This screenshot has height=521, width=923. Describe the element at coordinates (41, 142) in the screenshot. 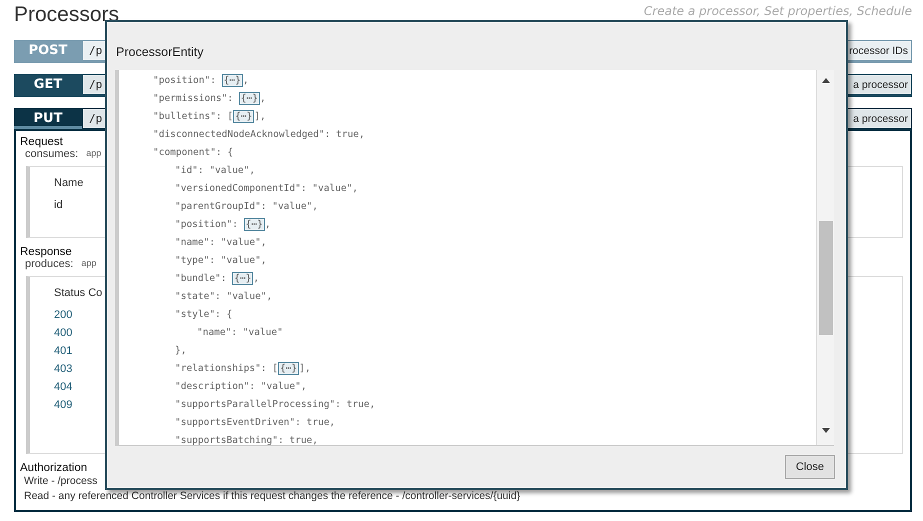

I see `section-heading: Request` at that location.